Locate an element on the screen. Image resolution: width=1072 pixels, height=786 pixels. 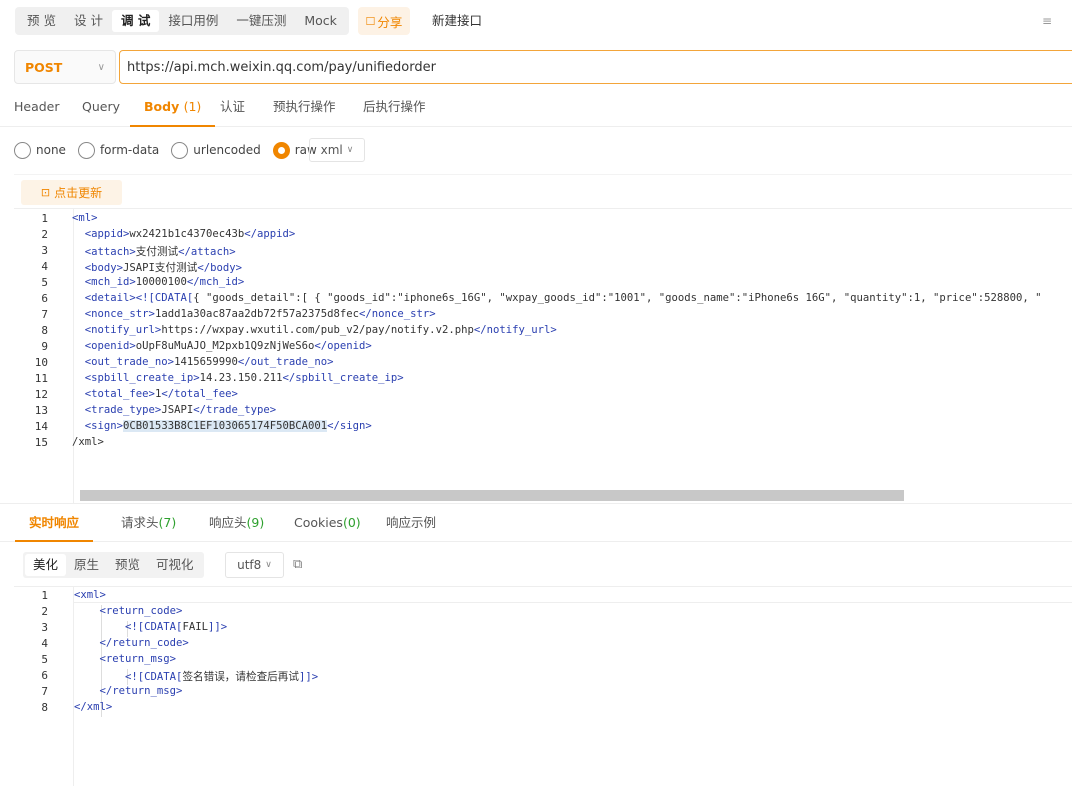
request-tabs: Header Query Body (1) 认证 预执行操作 后执行操作 is located at coordinates (536, 107).